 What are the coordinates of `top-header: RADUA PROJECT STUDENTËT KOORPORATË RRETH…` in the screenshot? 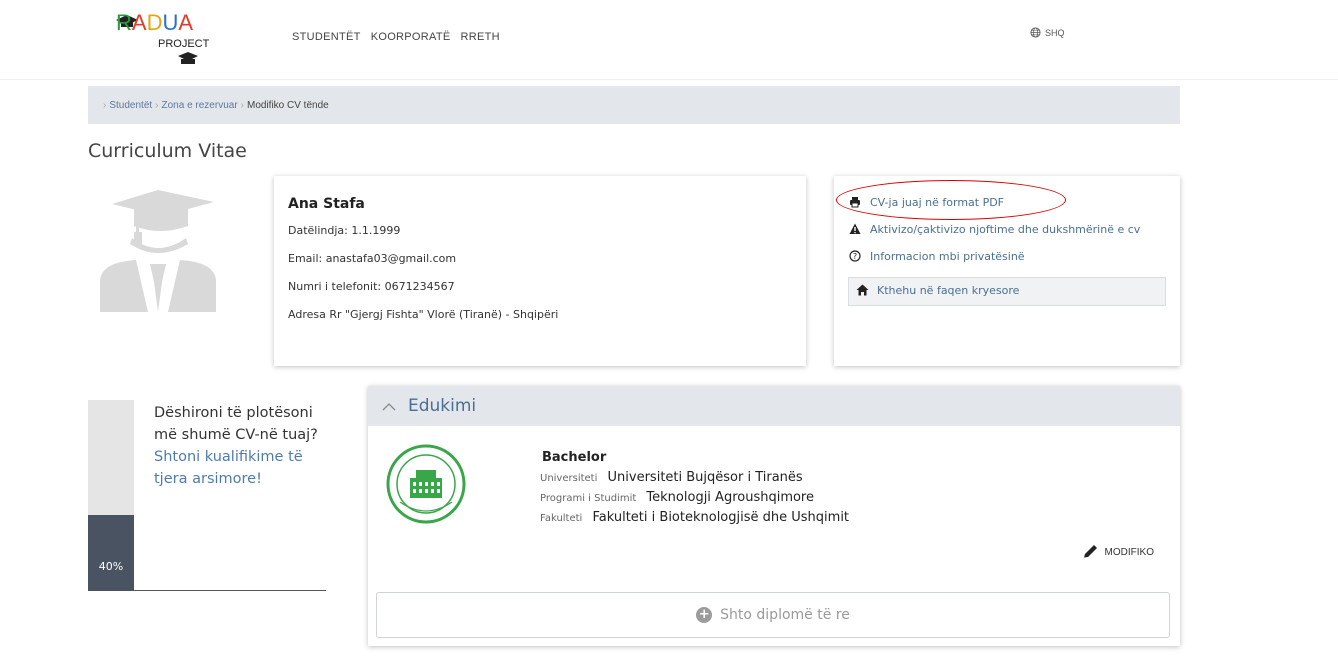 It's located at (669, 40).